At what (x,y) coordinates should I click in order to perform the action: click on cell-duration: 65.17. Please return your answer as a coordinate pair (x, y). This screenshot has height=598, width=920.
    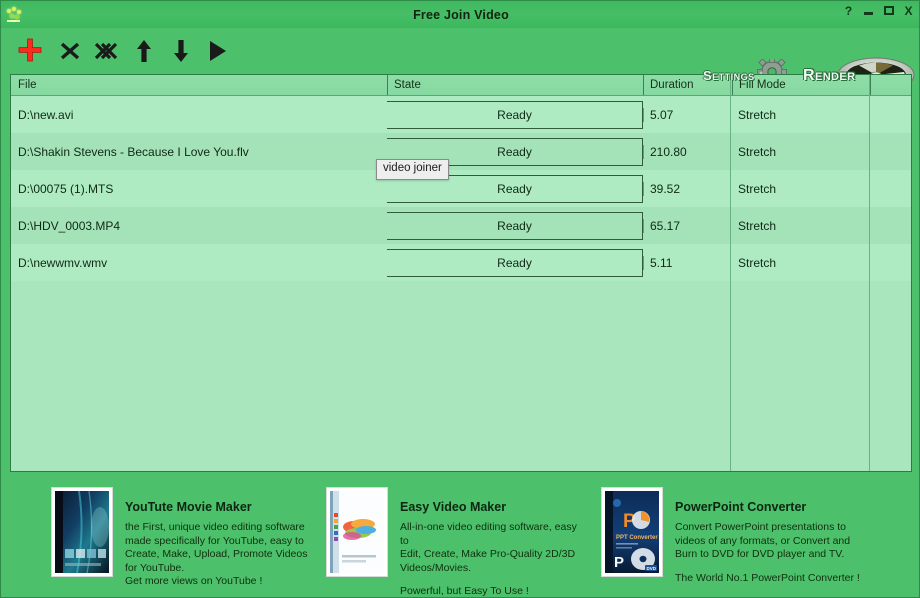
    Looking at the image, I should click on (687, 225).